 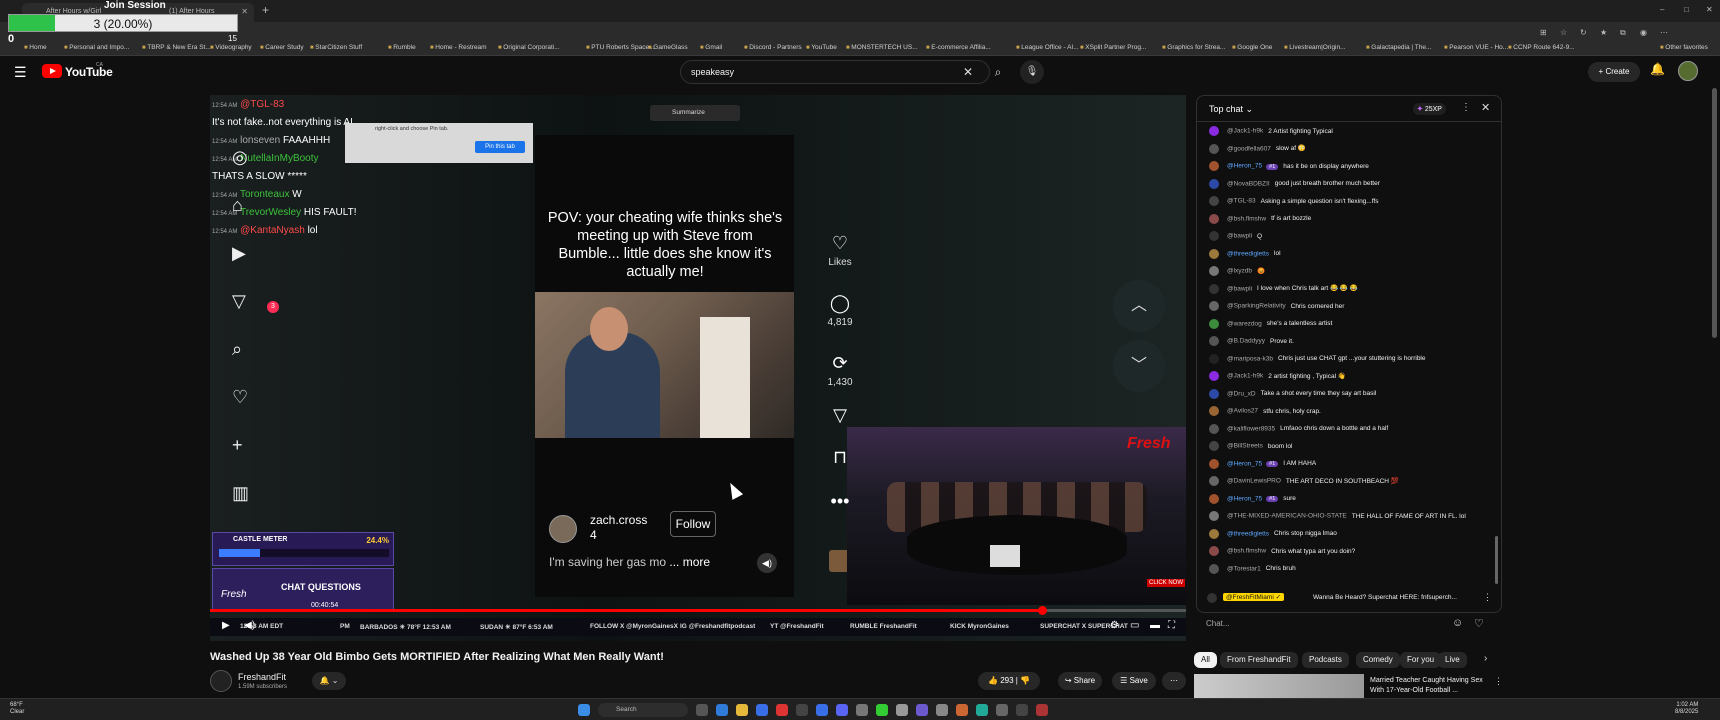 I want to click on chat-message: @Heron_75 #1 I AM HAHA, so click(x=1262, y=465).